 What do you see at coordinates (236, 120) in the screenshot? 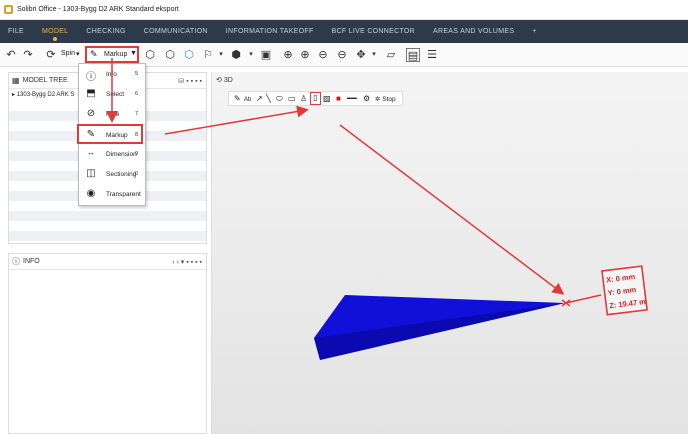
I see `arrow-menu-to-tool` at bounding box center [236, 120].